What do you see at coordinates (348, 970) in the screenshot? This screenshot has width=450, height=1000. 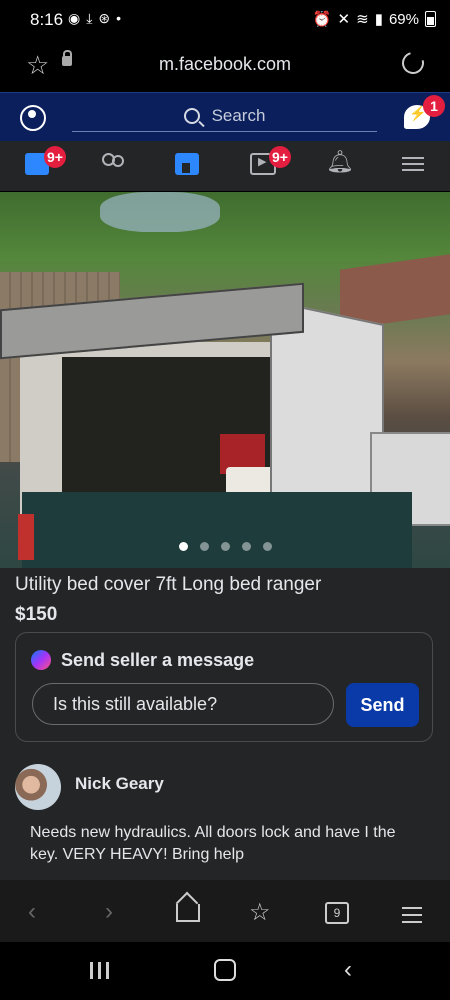 I see `back-button-icon: ‹` at bounding box center [348, 970].